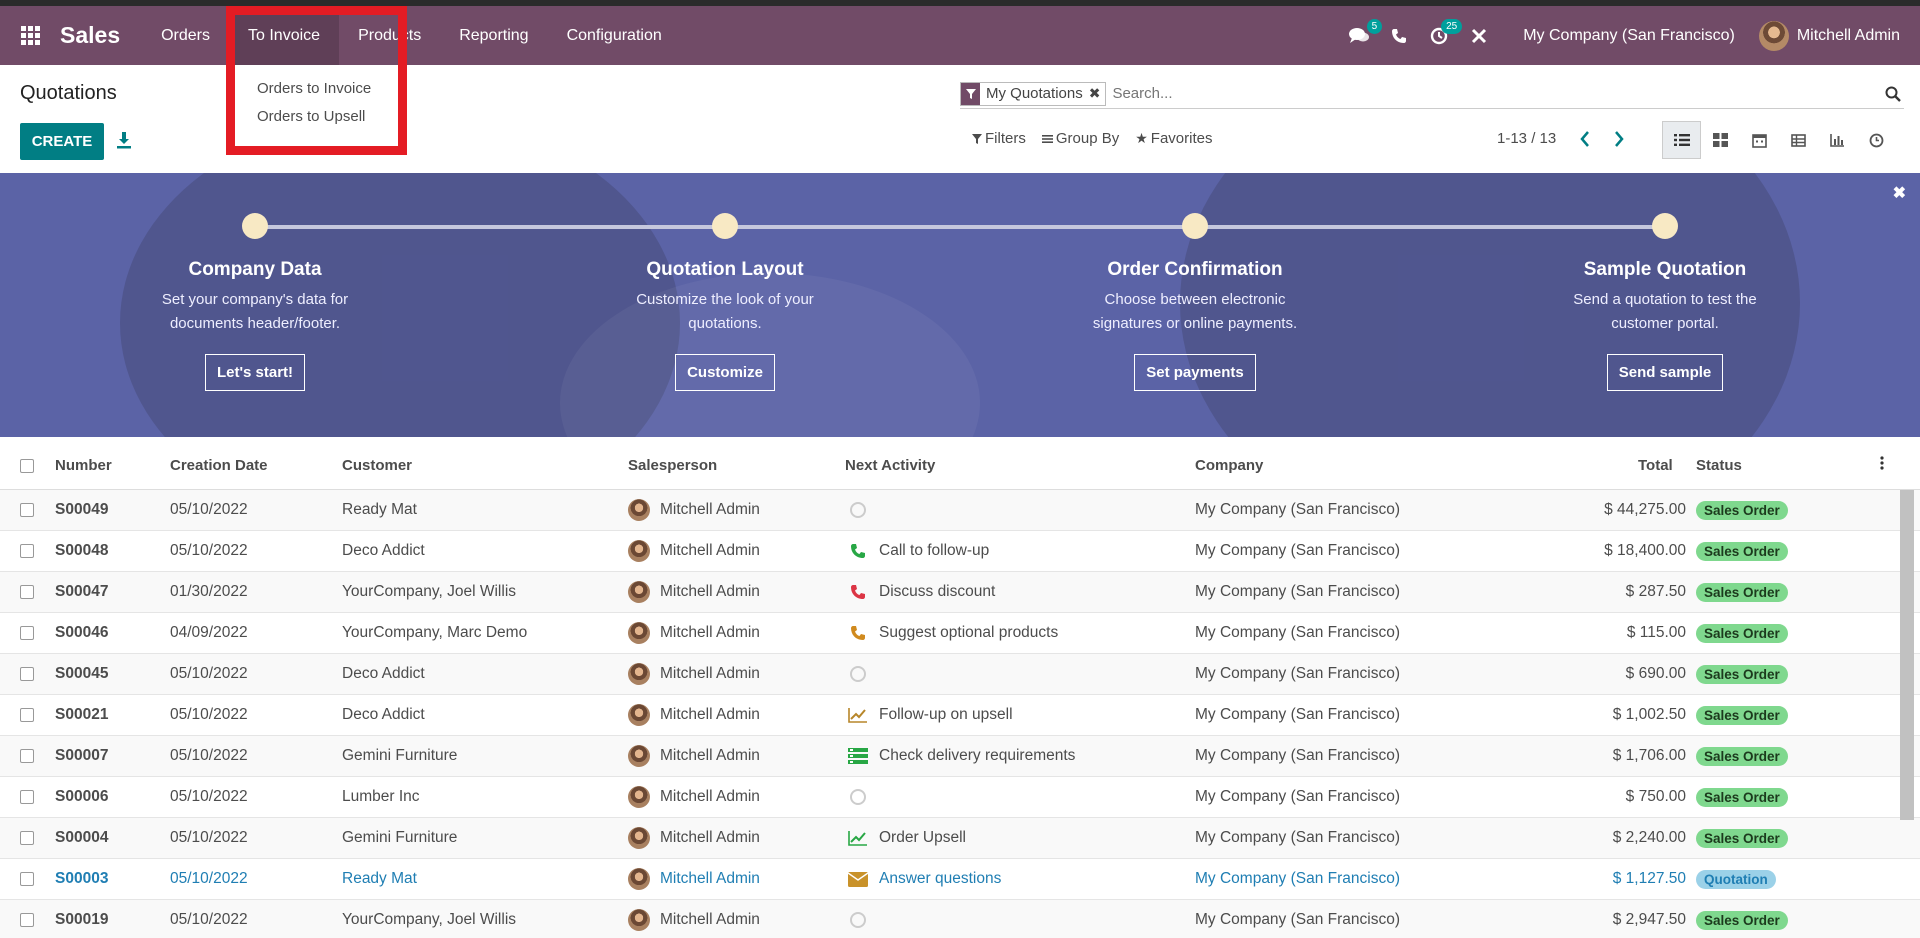 This screenshot has height=938, width=1920. Describe the element at coordinates (1195, 372) in the screenshot. I see `set-payments-button: Set payments` at that location.